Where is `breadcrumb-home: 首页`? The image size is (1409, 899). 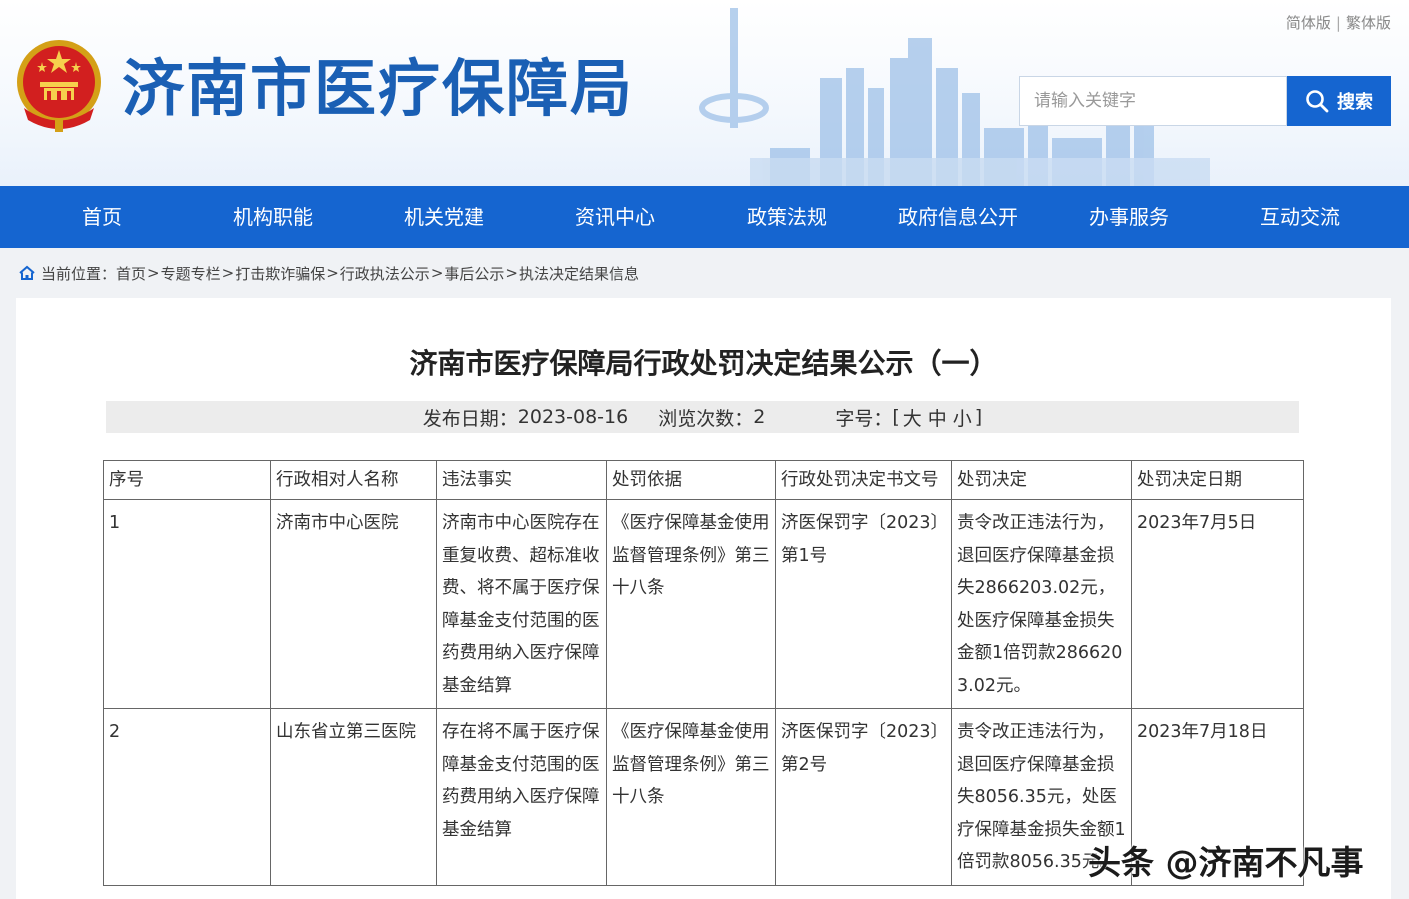
breadcrumb-home: 首页 is located at coordinates (131, 273).